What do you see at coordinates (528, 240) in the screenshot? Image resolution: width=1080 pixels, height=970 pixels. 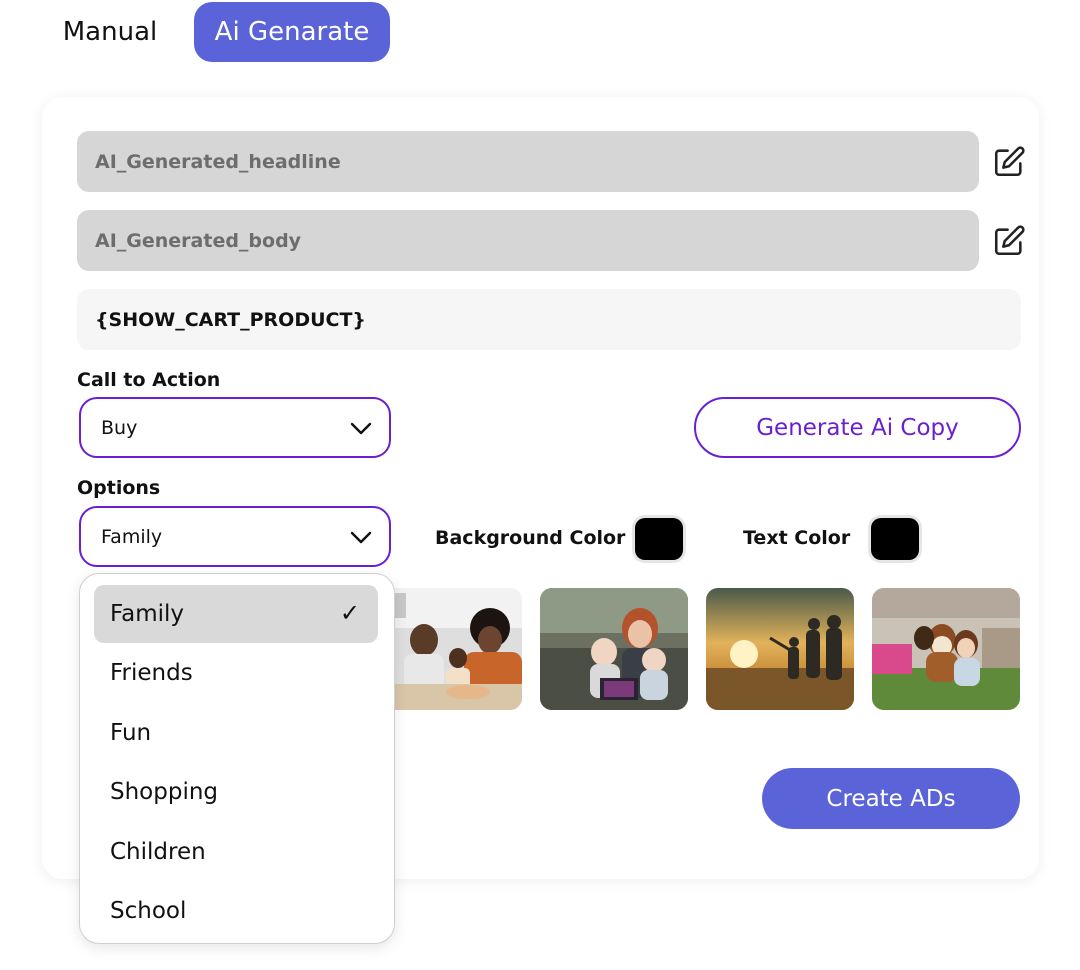 I see `body-field: AI_Generated_body` at bounding box center [528, 240].